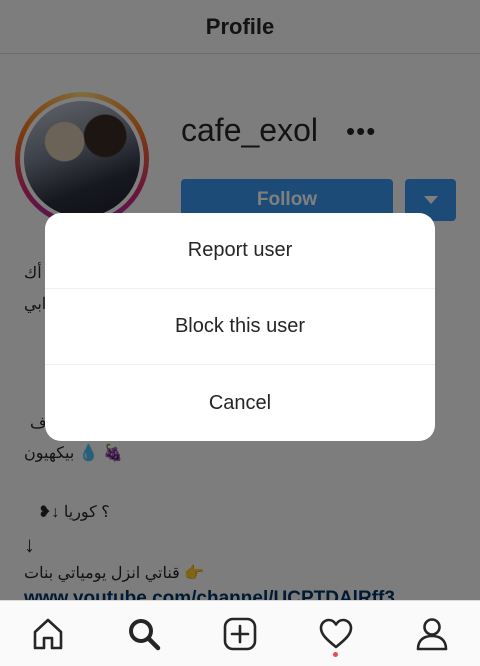 The width and height of the screenshot is (480, 666). Describe the element at coordinates (240, 251) in the screenshot. I see `report-user-button: Report user` at that location.